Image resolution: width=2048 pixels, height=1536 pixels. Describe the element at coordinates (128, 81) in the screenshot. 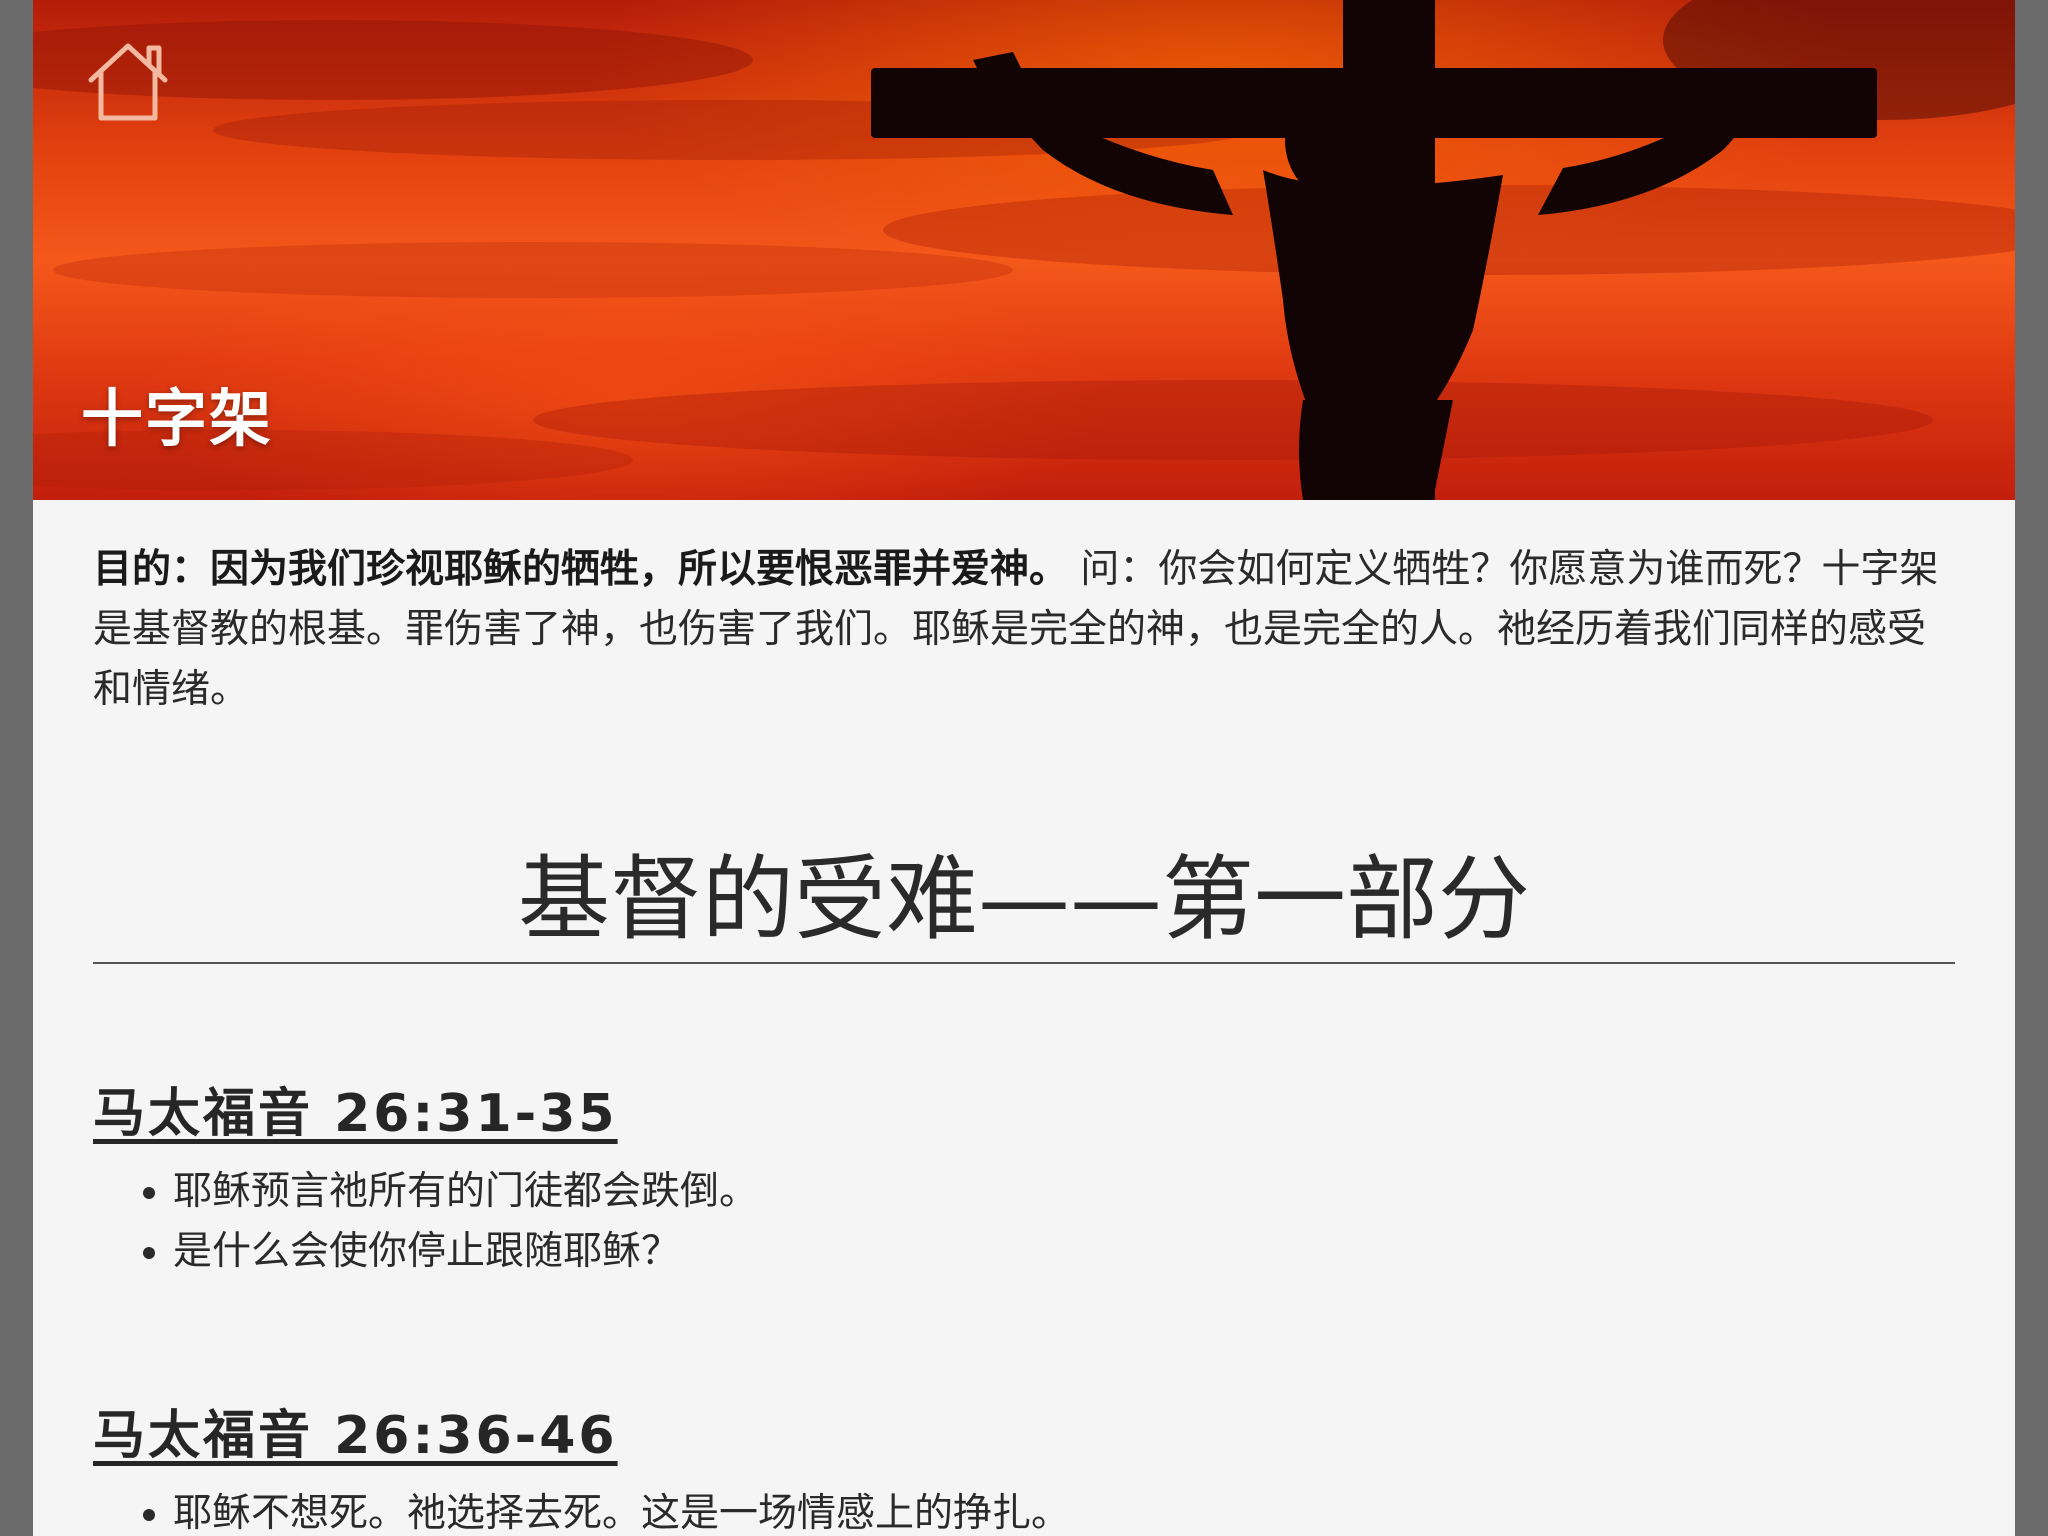

I see `home-icon` at that location.